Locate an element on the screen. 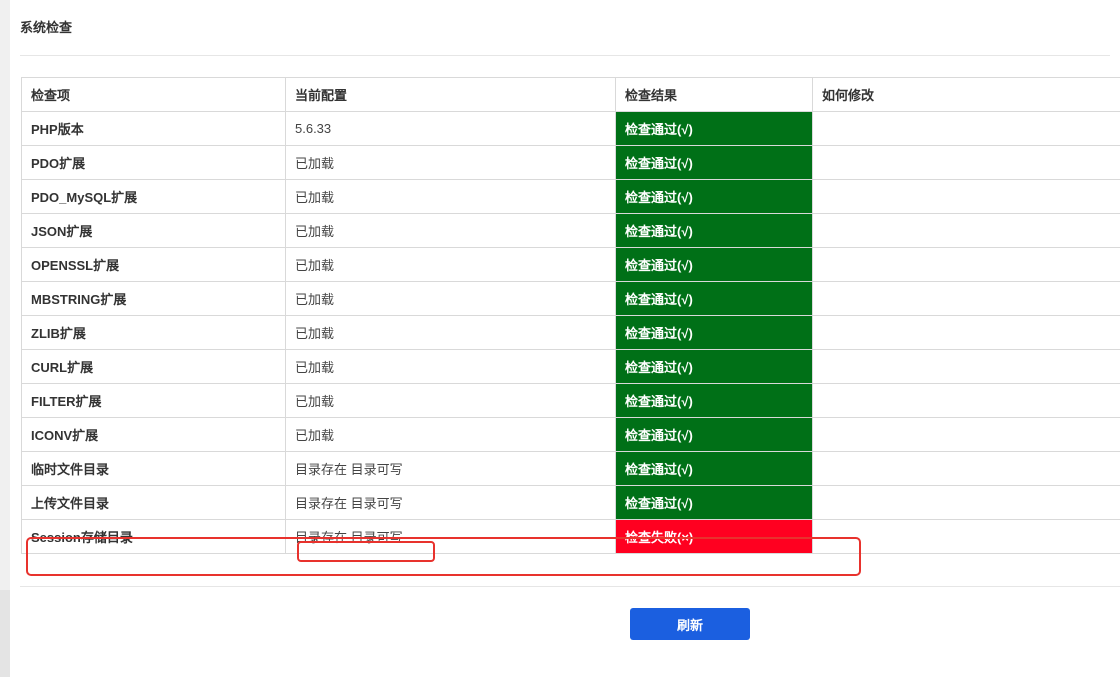  table-row: PDO扩展 已加载 检查通过(√) is located at coordinates (570, 162).